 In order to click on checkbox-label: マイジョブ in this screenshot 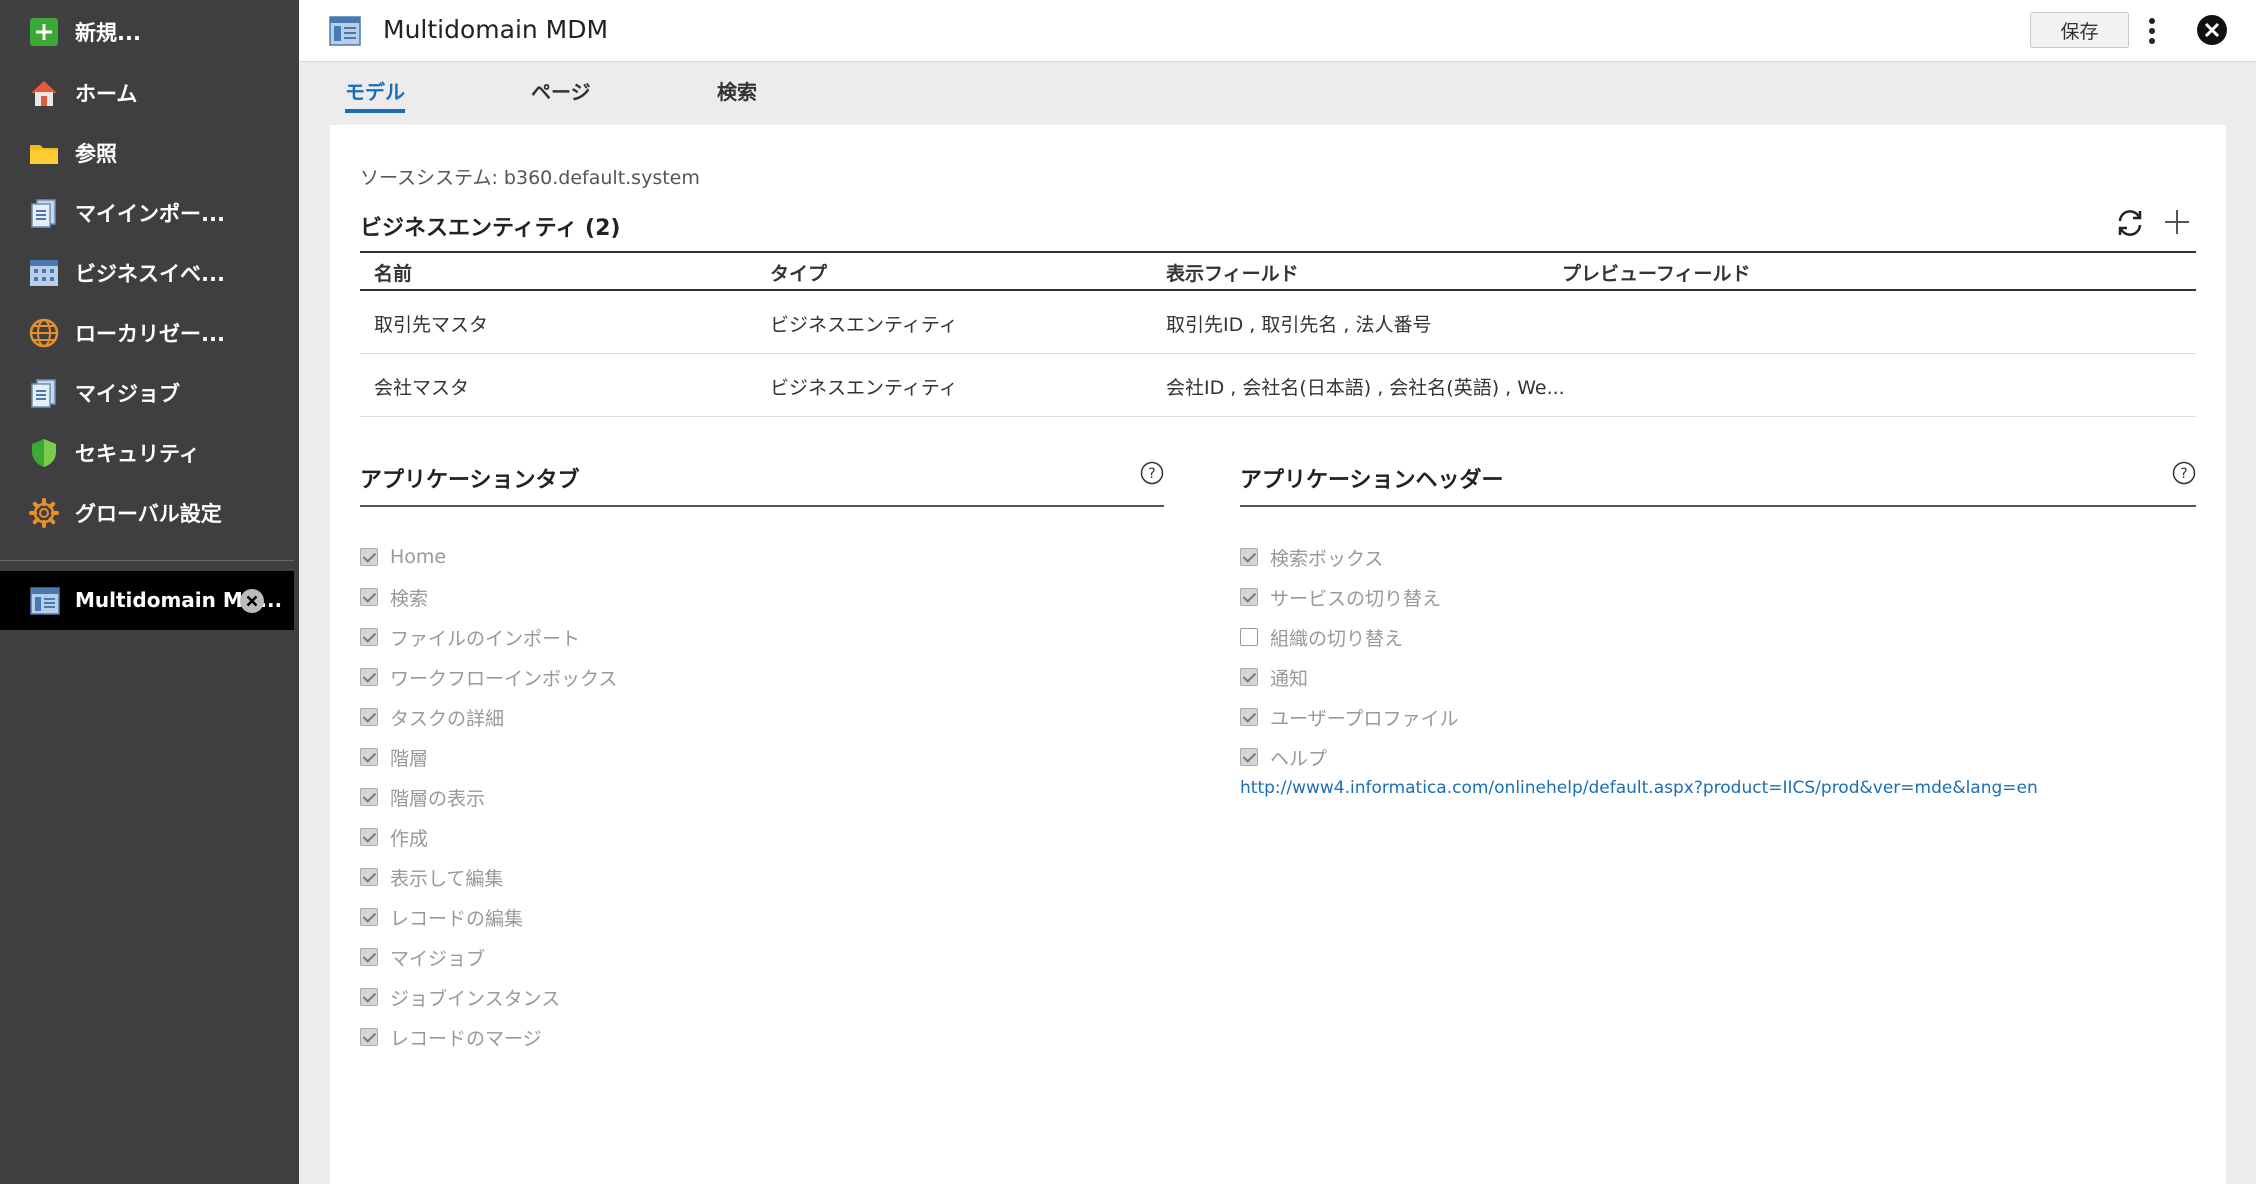, I will do `click(438, 958)`.